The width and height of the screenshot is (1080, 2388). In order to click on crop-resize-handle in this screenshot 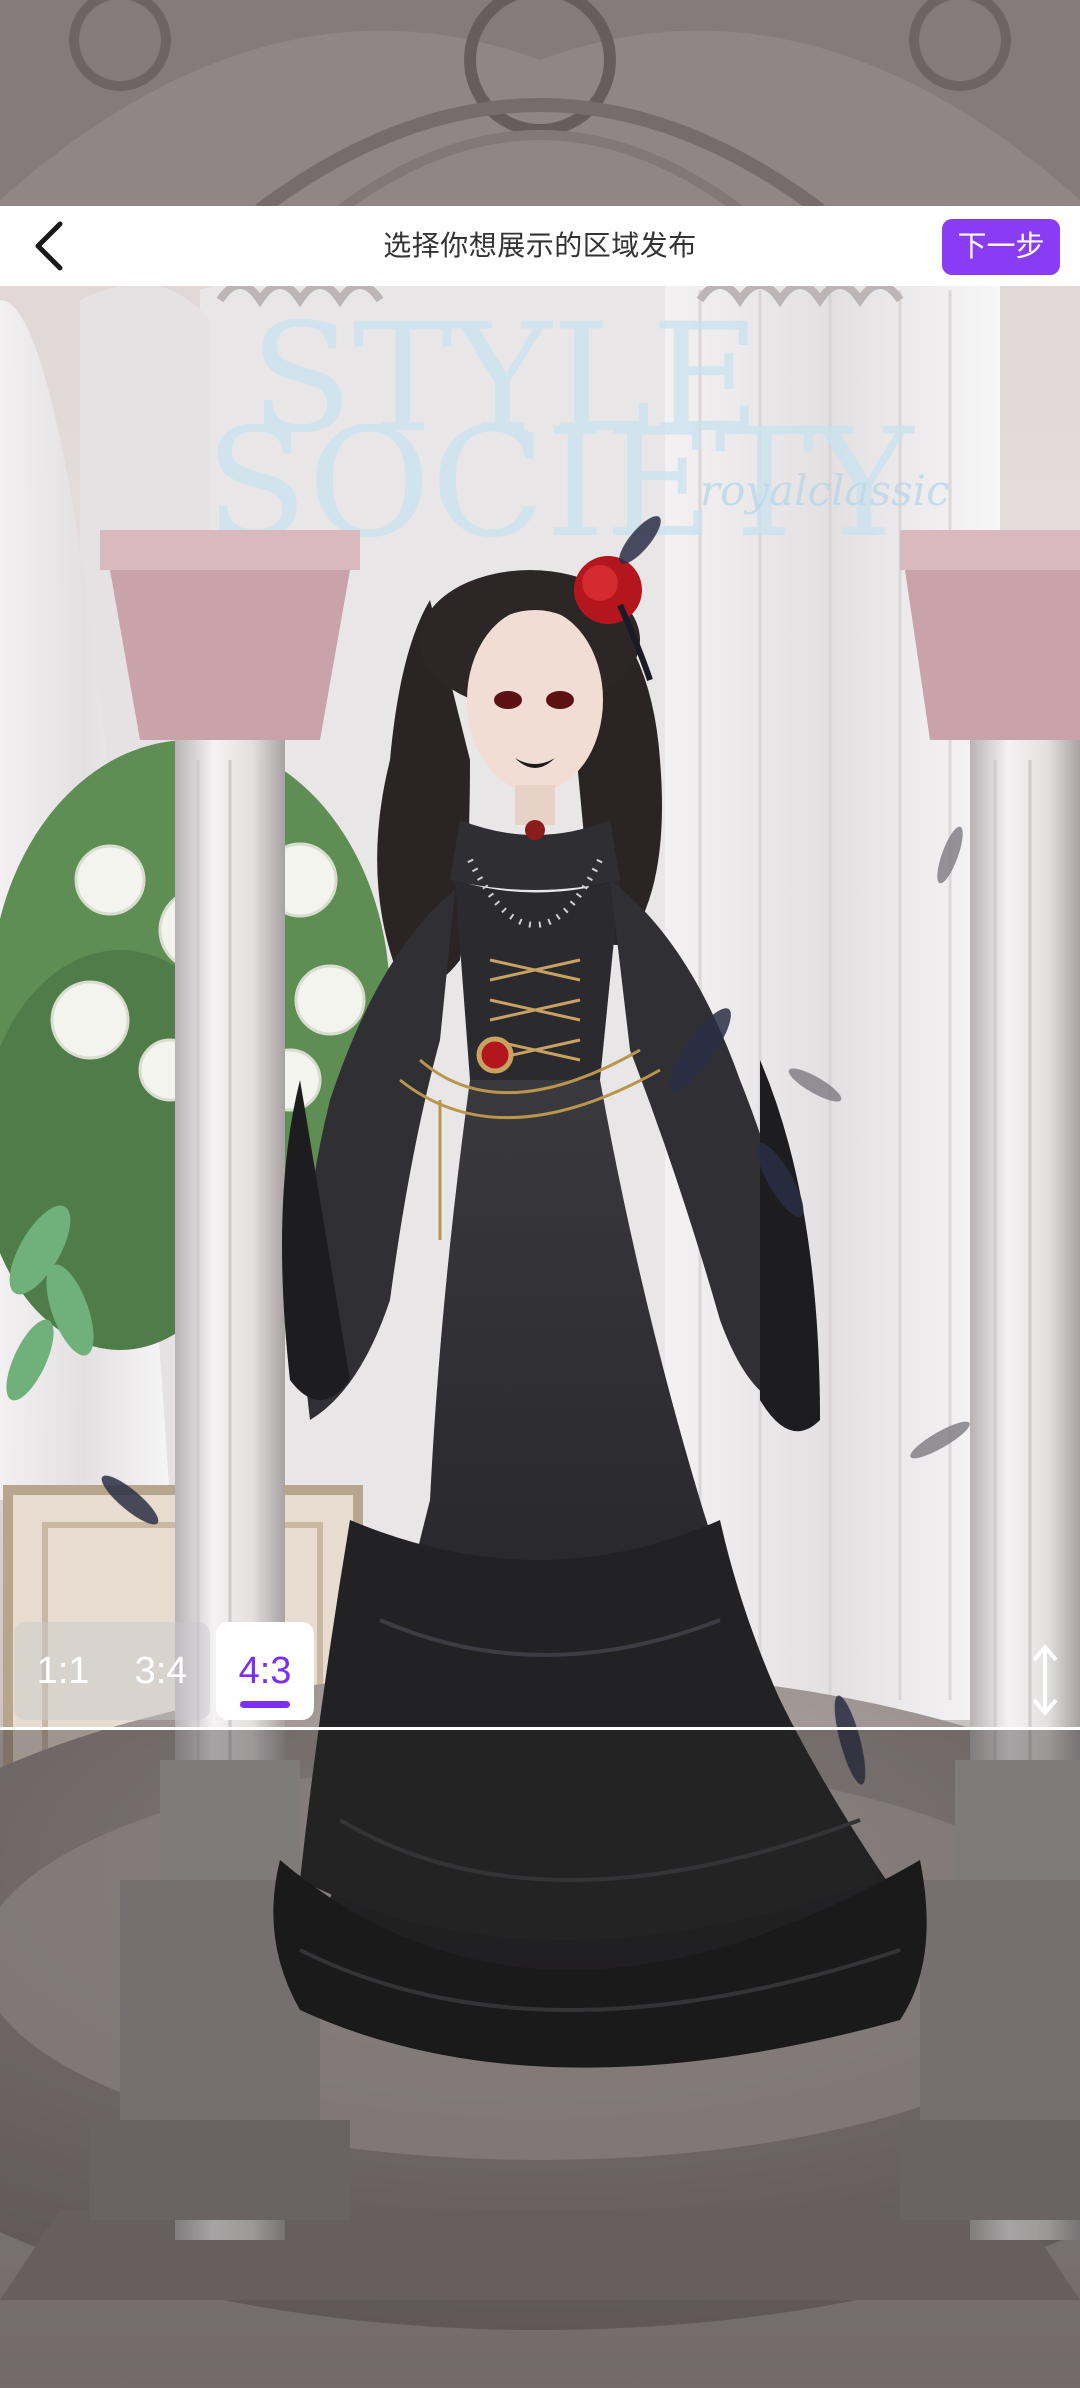, I will do `click(1045, 1680)`.